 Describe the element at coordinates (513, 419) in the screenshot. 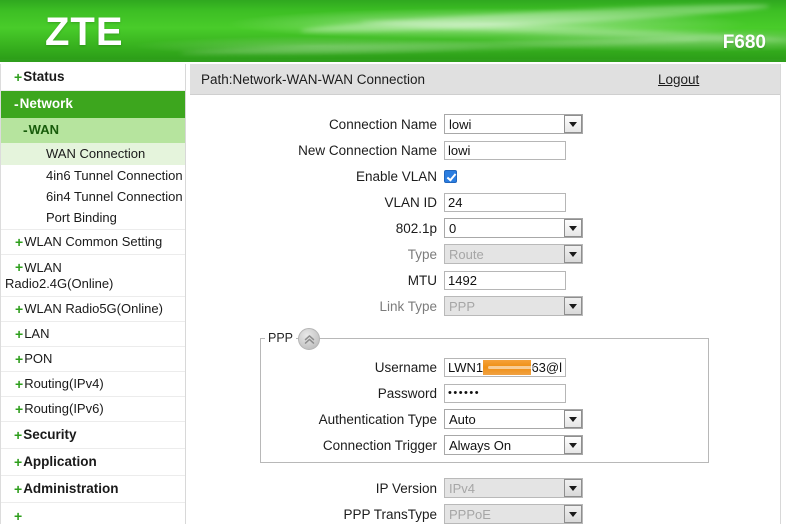

I see `authentication-type-select: Auto` at that location.